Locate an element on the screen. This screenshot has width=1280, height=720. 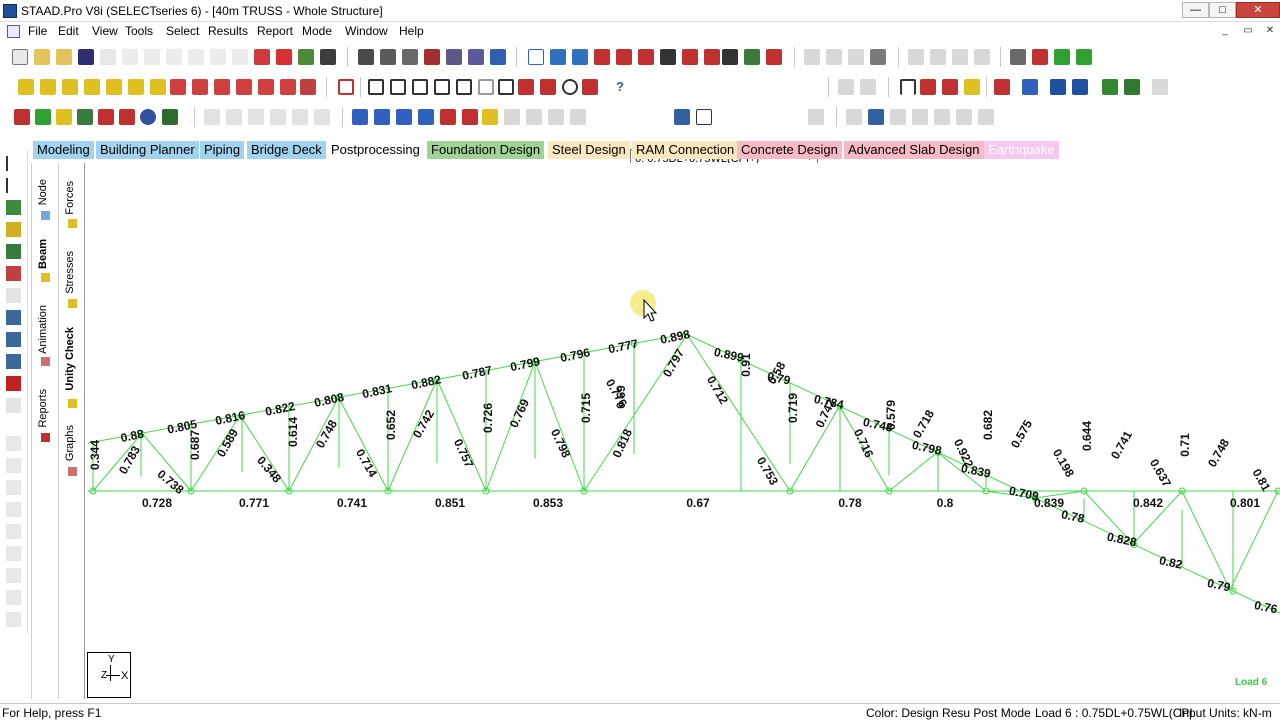
tab-unity-check: Unity Check is located at coordinates (70, 359).